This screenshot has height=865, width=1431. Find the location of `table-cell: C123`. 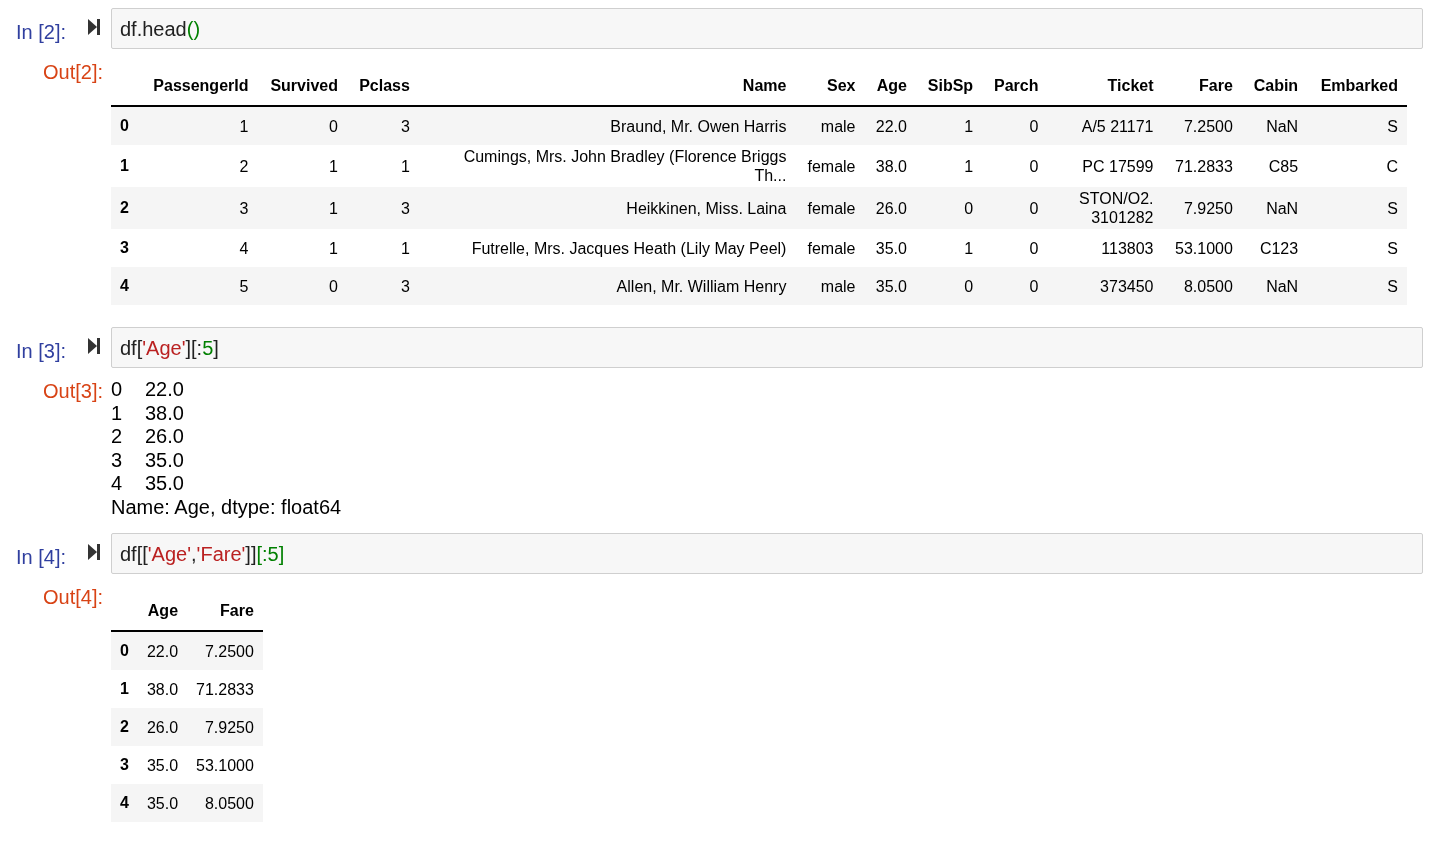

table-cell: C123 is located at coordinates (1274, 248).